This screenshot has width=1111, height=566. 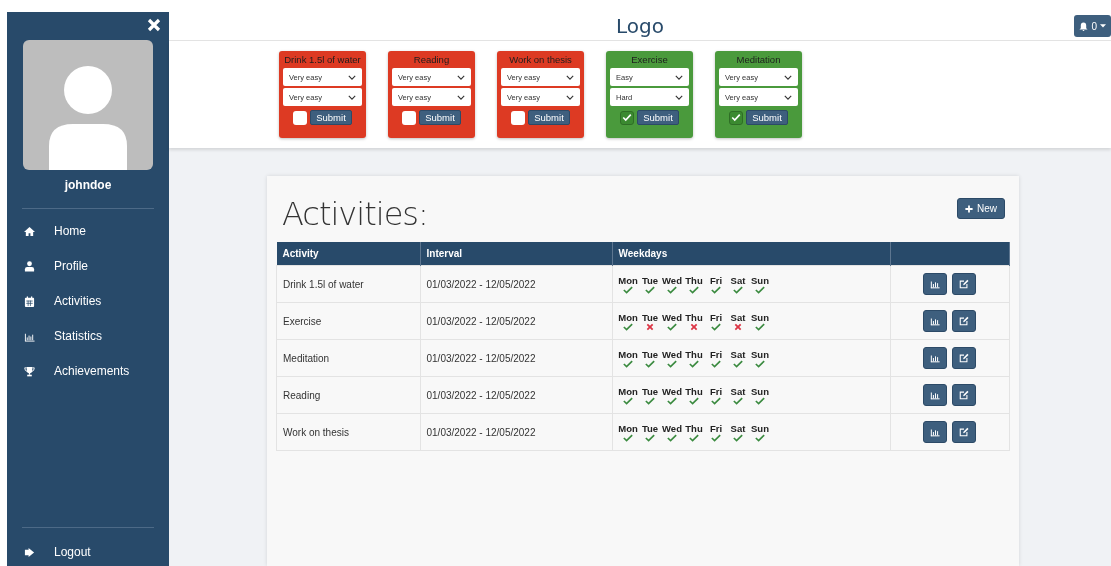 I want to click on table-cell: Work on thesis, so click(x=348, y=432).